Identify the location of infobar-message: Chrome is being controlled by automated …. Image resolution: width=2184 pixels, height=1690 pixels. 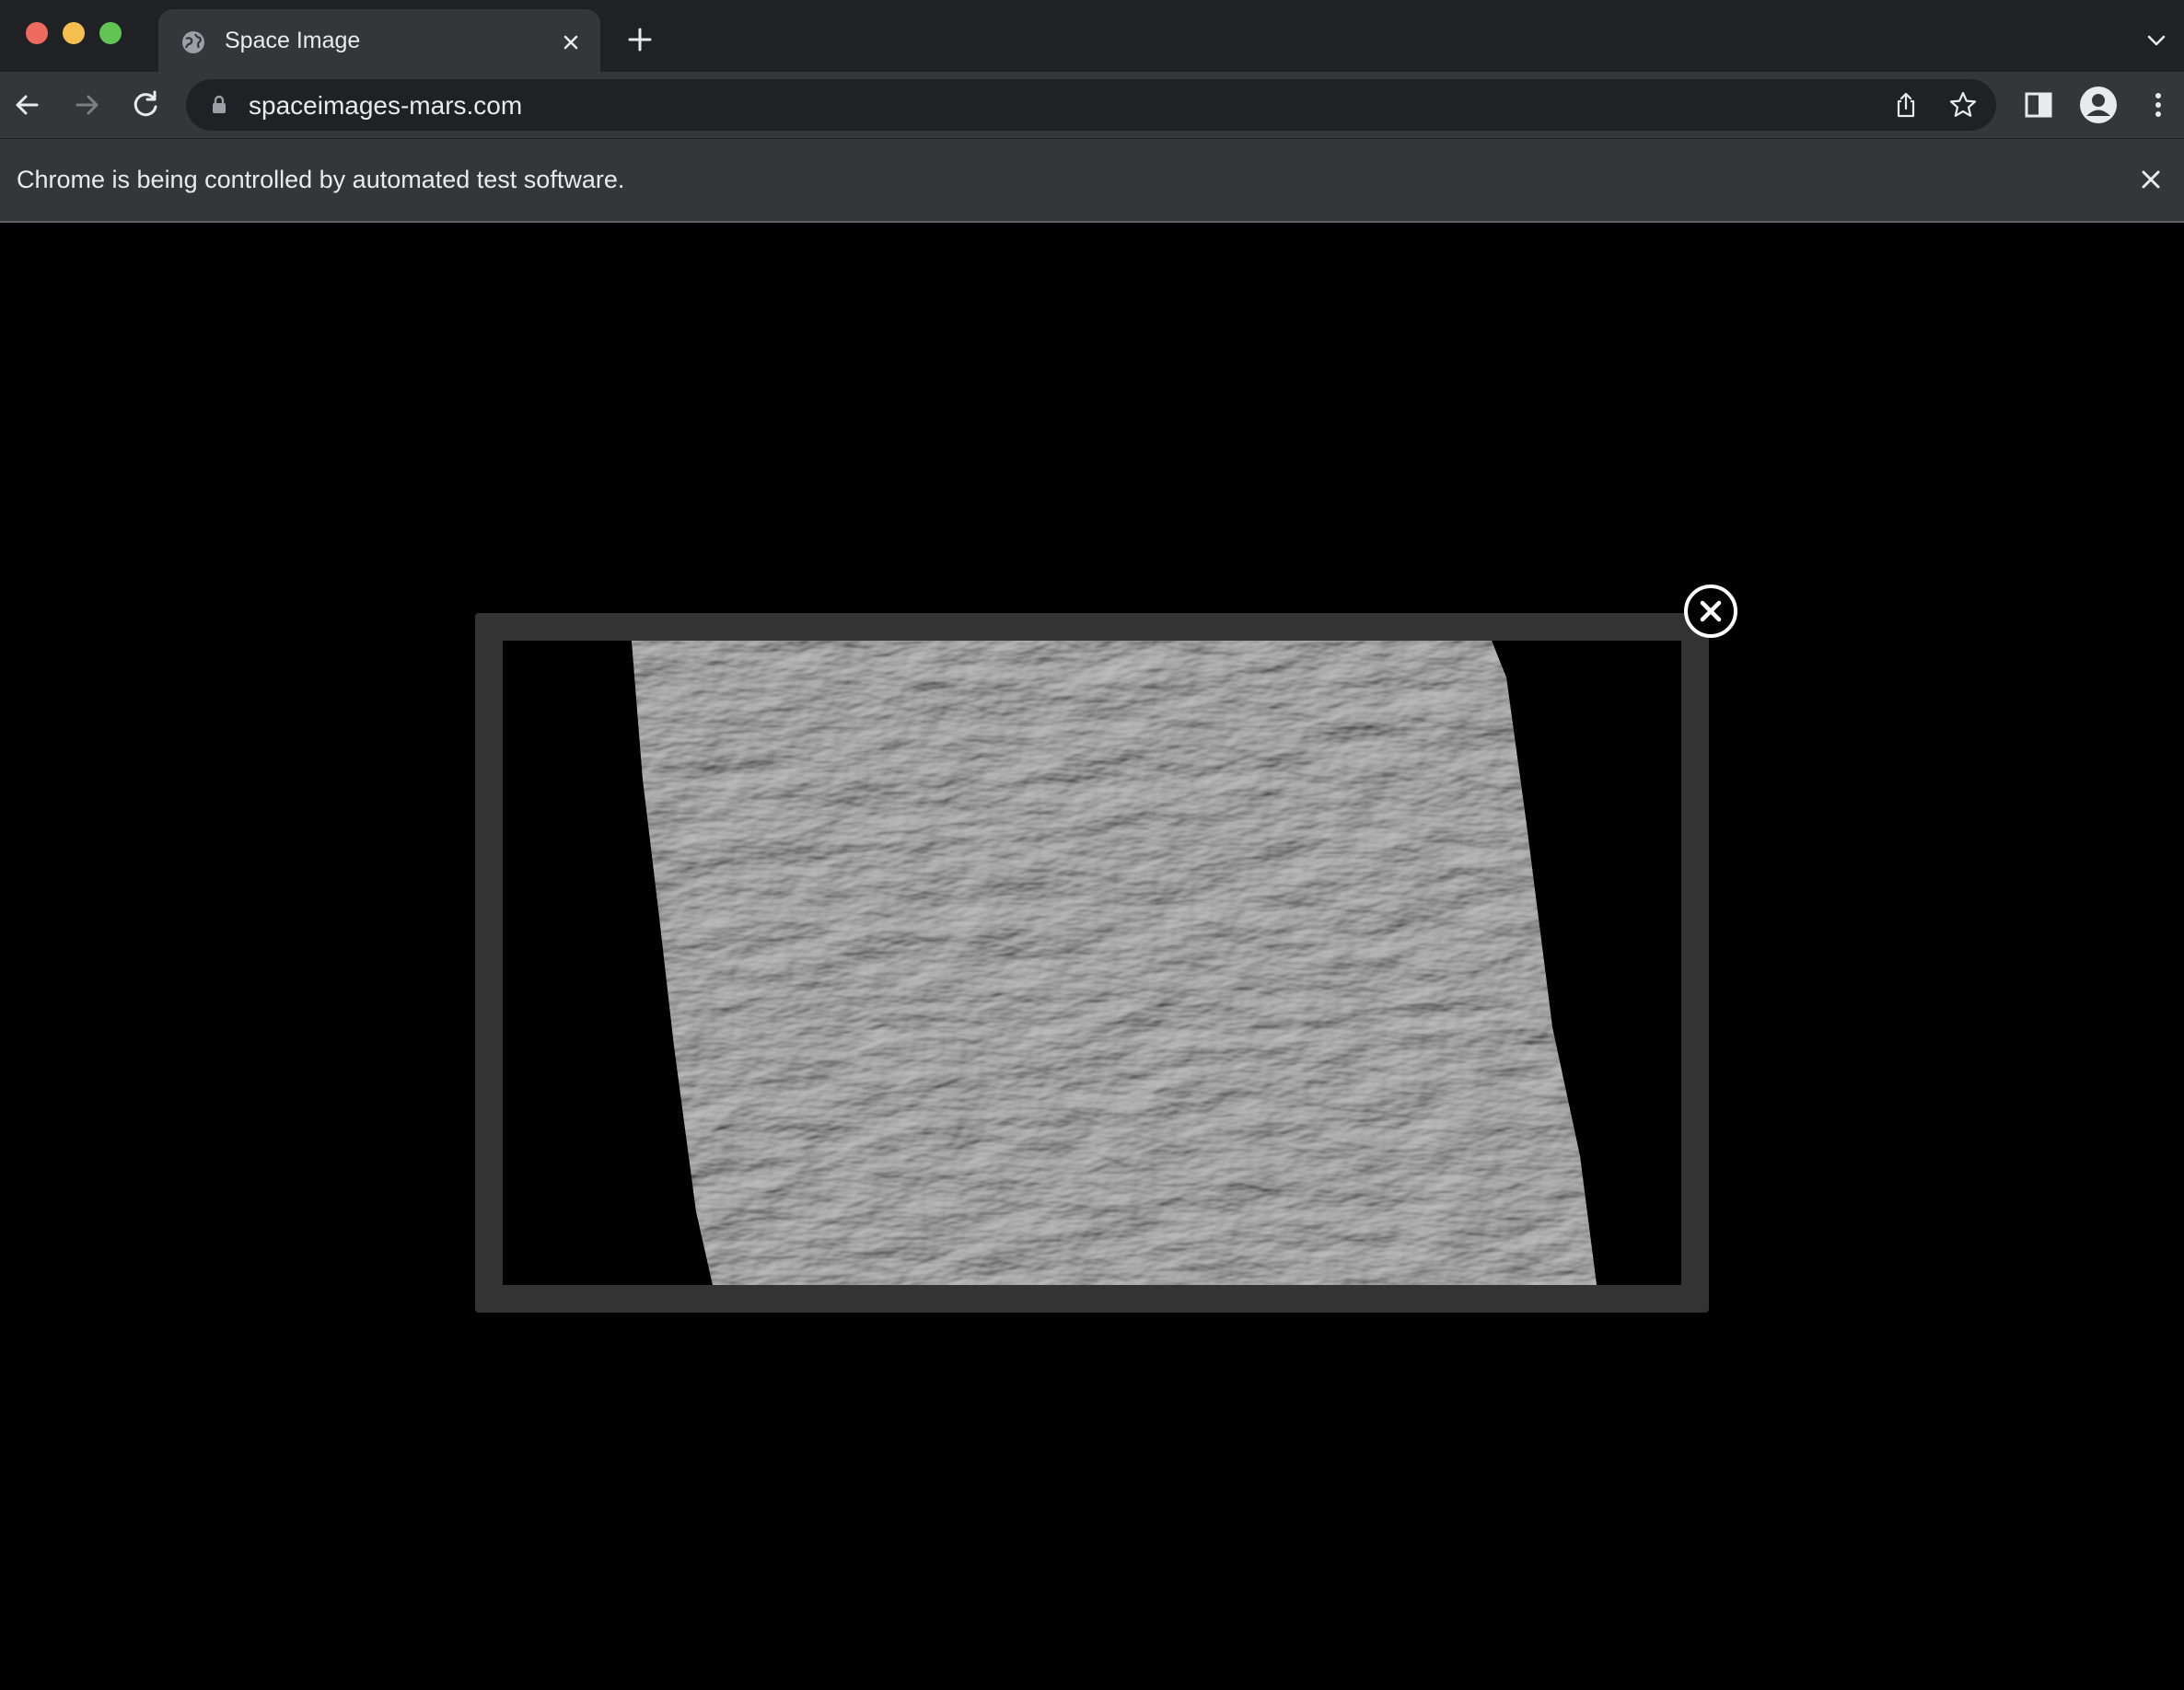
(321, 179).